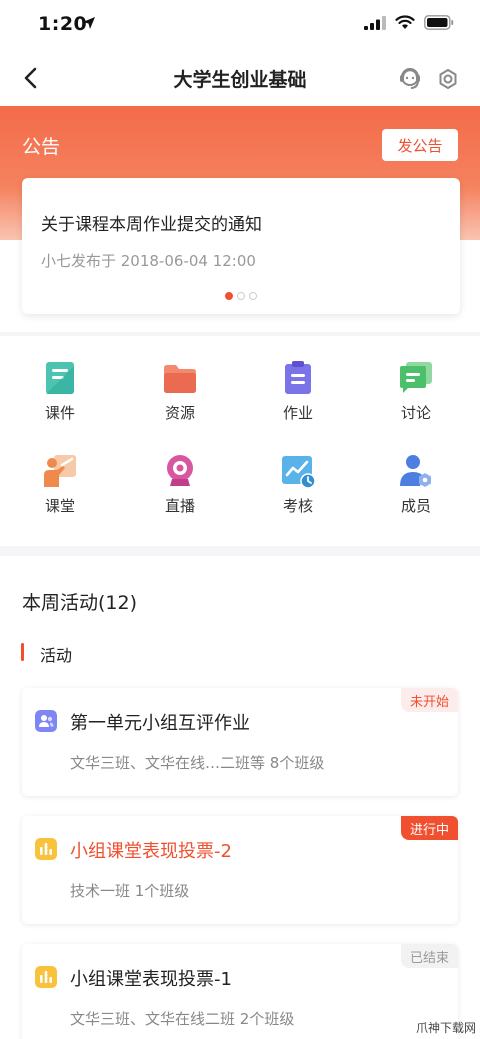  Describe the element at coordinates (298, 377) in the screenshot. I see `homework-clipboard-icon` at that location.